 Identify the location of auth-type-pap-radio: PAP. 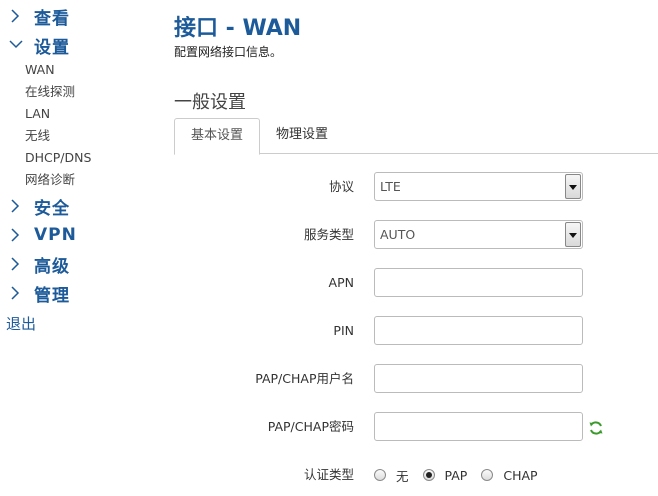
(445, 475).